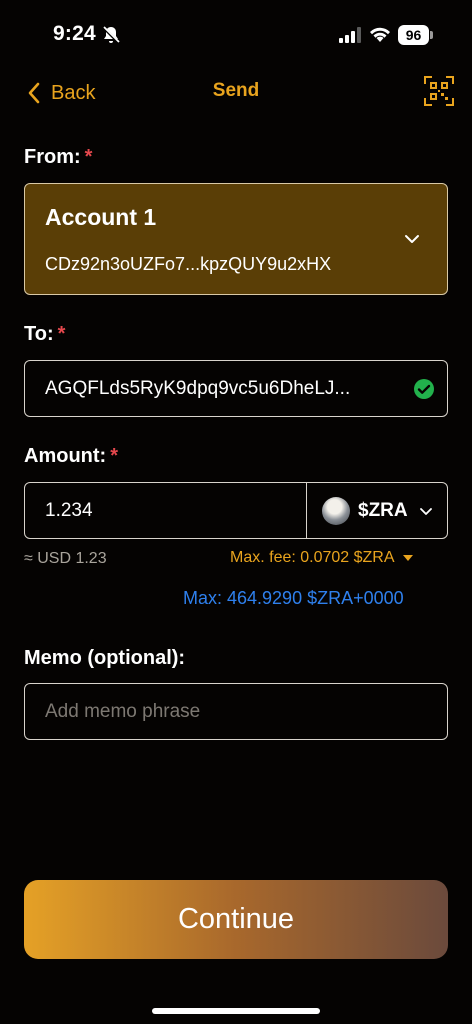 The width and height of the screenshot is (472, 1024). What do you see at coordinates (69, 510) in the screenshot?
I see `amount-value: 1.234` at bounding box center [69, 510].